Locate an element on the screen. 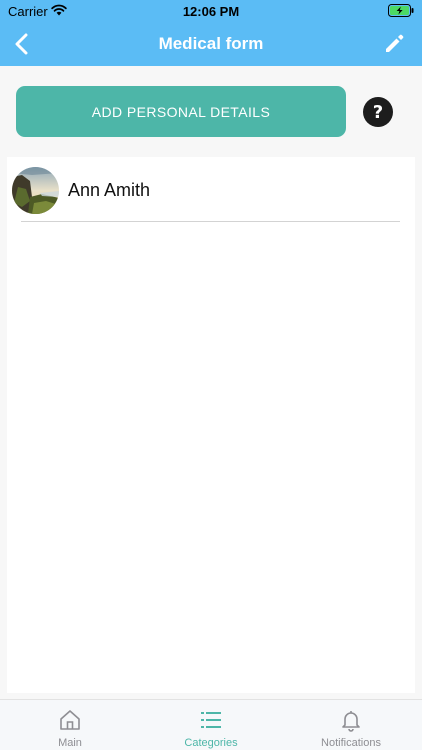 This screenshot has width=422, height=750. landscape-photo-icon is located at coordinates (35, 190).